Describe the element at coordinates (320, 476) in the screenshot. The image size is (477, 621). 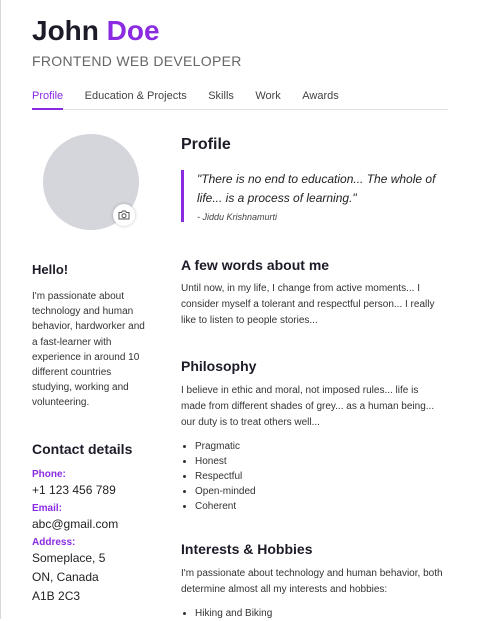
I see `list-item: Respectful` at that location.